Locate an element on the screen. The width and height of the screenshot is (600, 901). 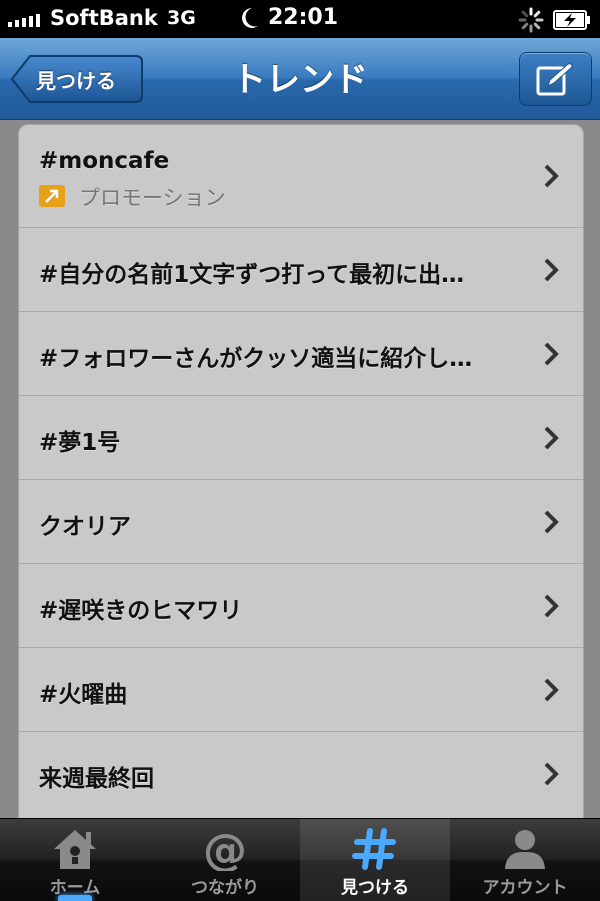
trend-row: クオリア is located at coordinates (301, 521).